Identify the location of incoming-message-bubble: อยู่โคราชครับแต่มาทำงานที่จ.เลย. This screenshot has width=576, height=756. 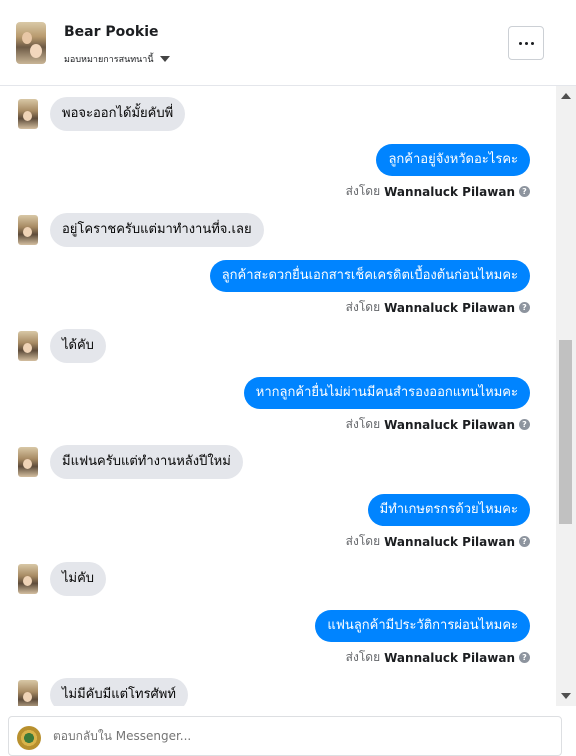
(157, 230).